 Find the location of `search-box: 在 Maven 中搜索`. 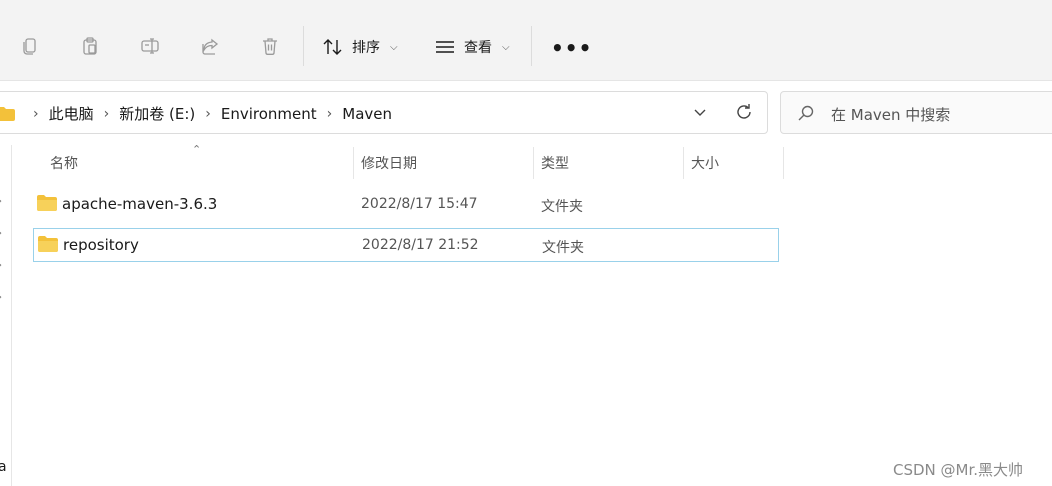

search-box: 在 Maven 中搜索 is located at coordinates (916, 112).